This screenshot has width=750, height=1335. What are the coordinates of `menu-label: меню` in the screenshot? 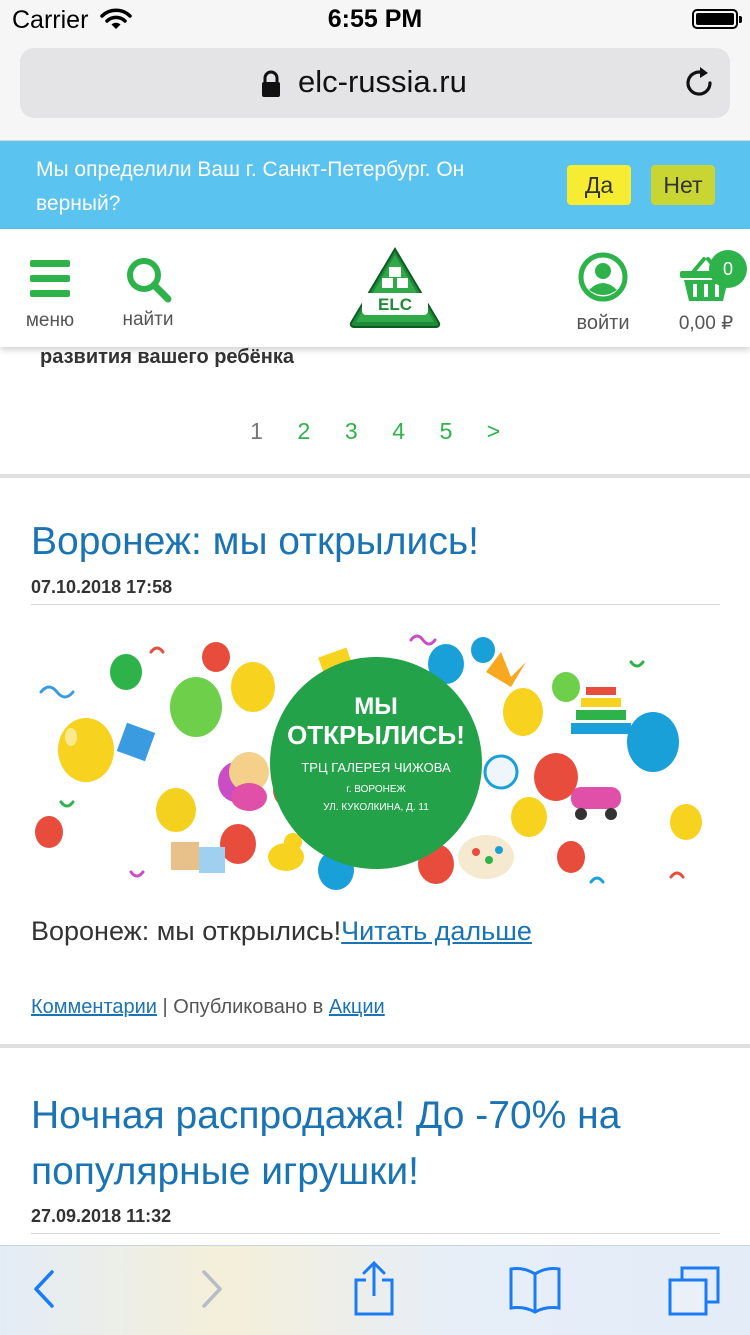 It's located at (50, 320).